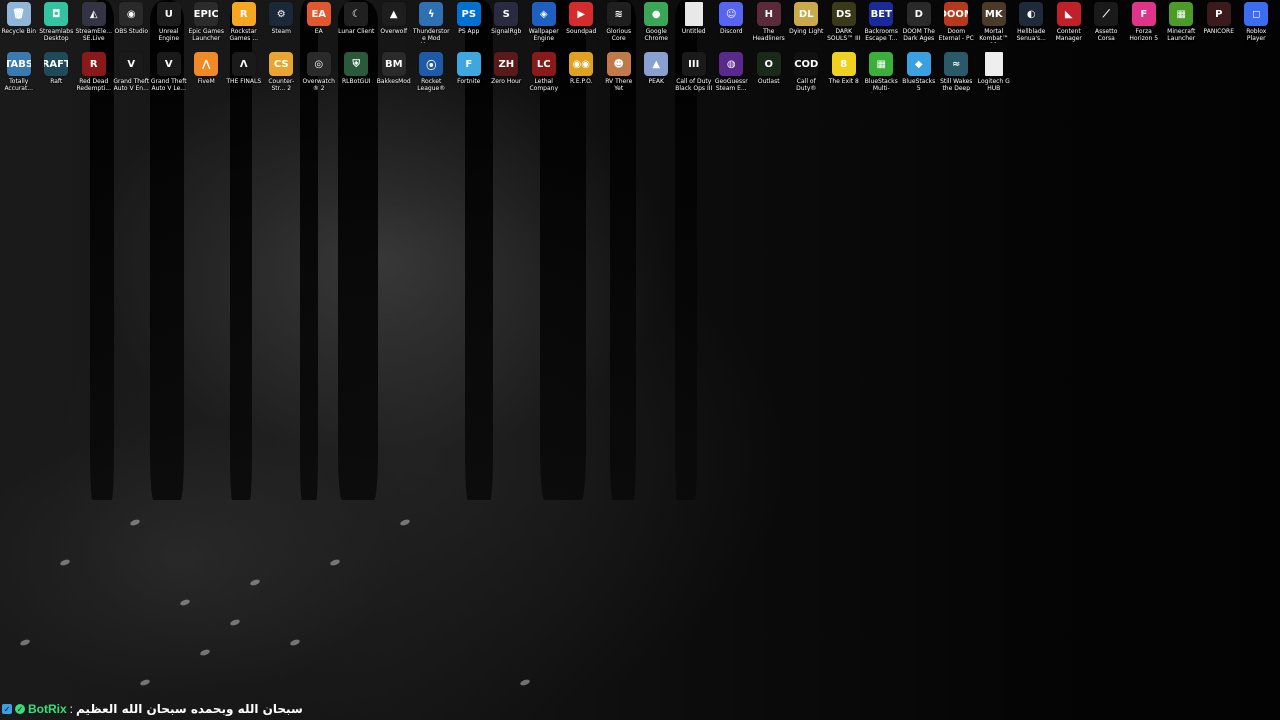  What do you see at coordinates (956, 85) in the screenshot?
I see `desktop-shortcut-label: Still Wakes the Deep` at bounding box center [956, 85].